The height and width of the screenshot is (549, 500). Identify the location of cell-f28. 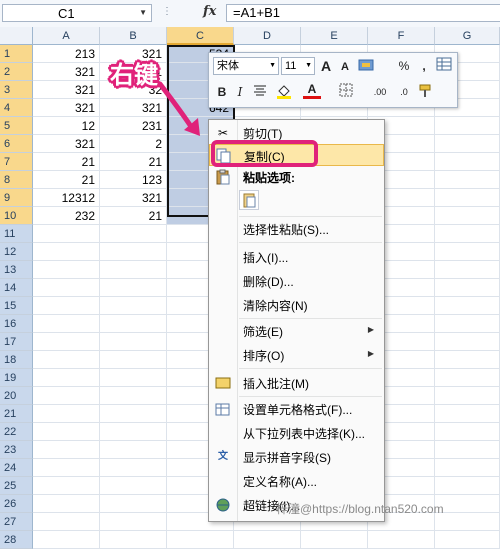
(401, 540).